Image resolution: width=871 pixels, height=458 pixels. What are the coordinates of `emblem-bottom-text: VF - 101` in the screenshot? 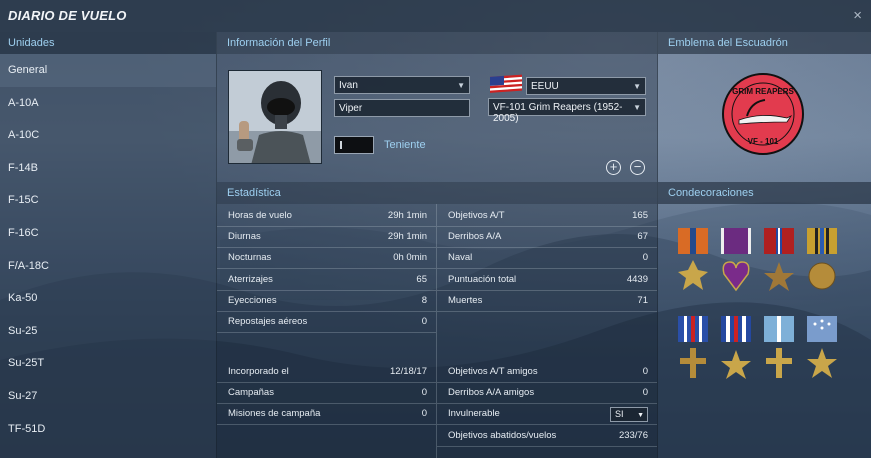 It's located at (763, 141).